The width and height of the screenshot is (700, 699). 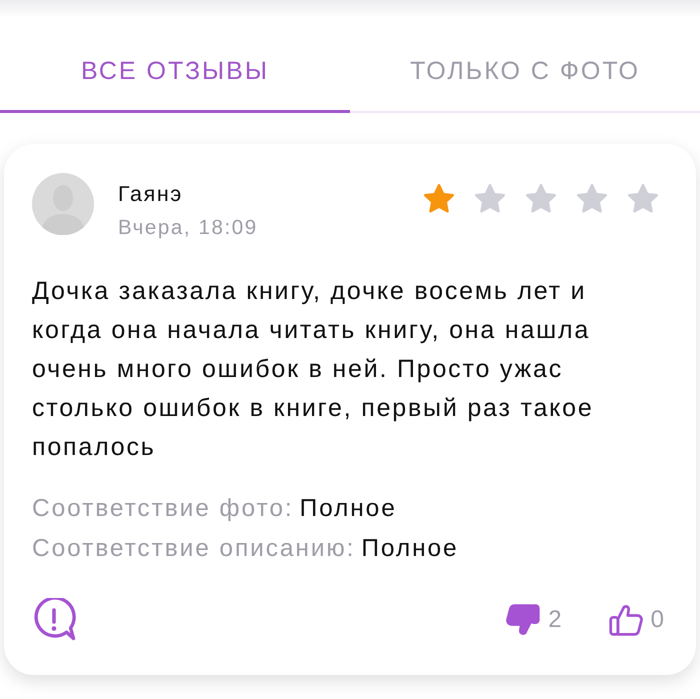 I want to click on tab: ВСЕ ОТЗЫВЫ, so click(x=175, y=65).